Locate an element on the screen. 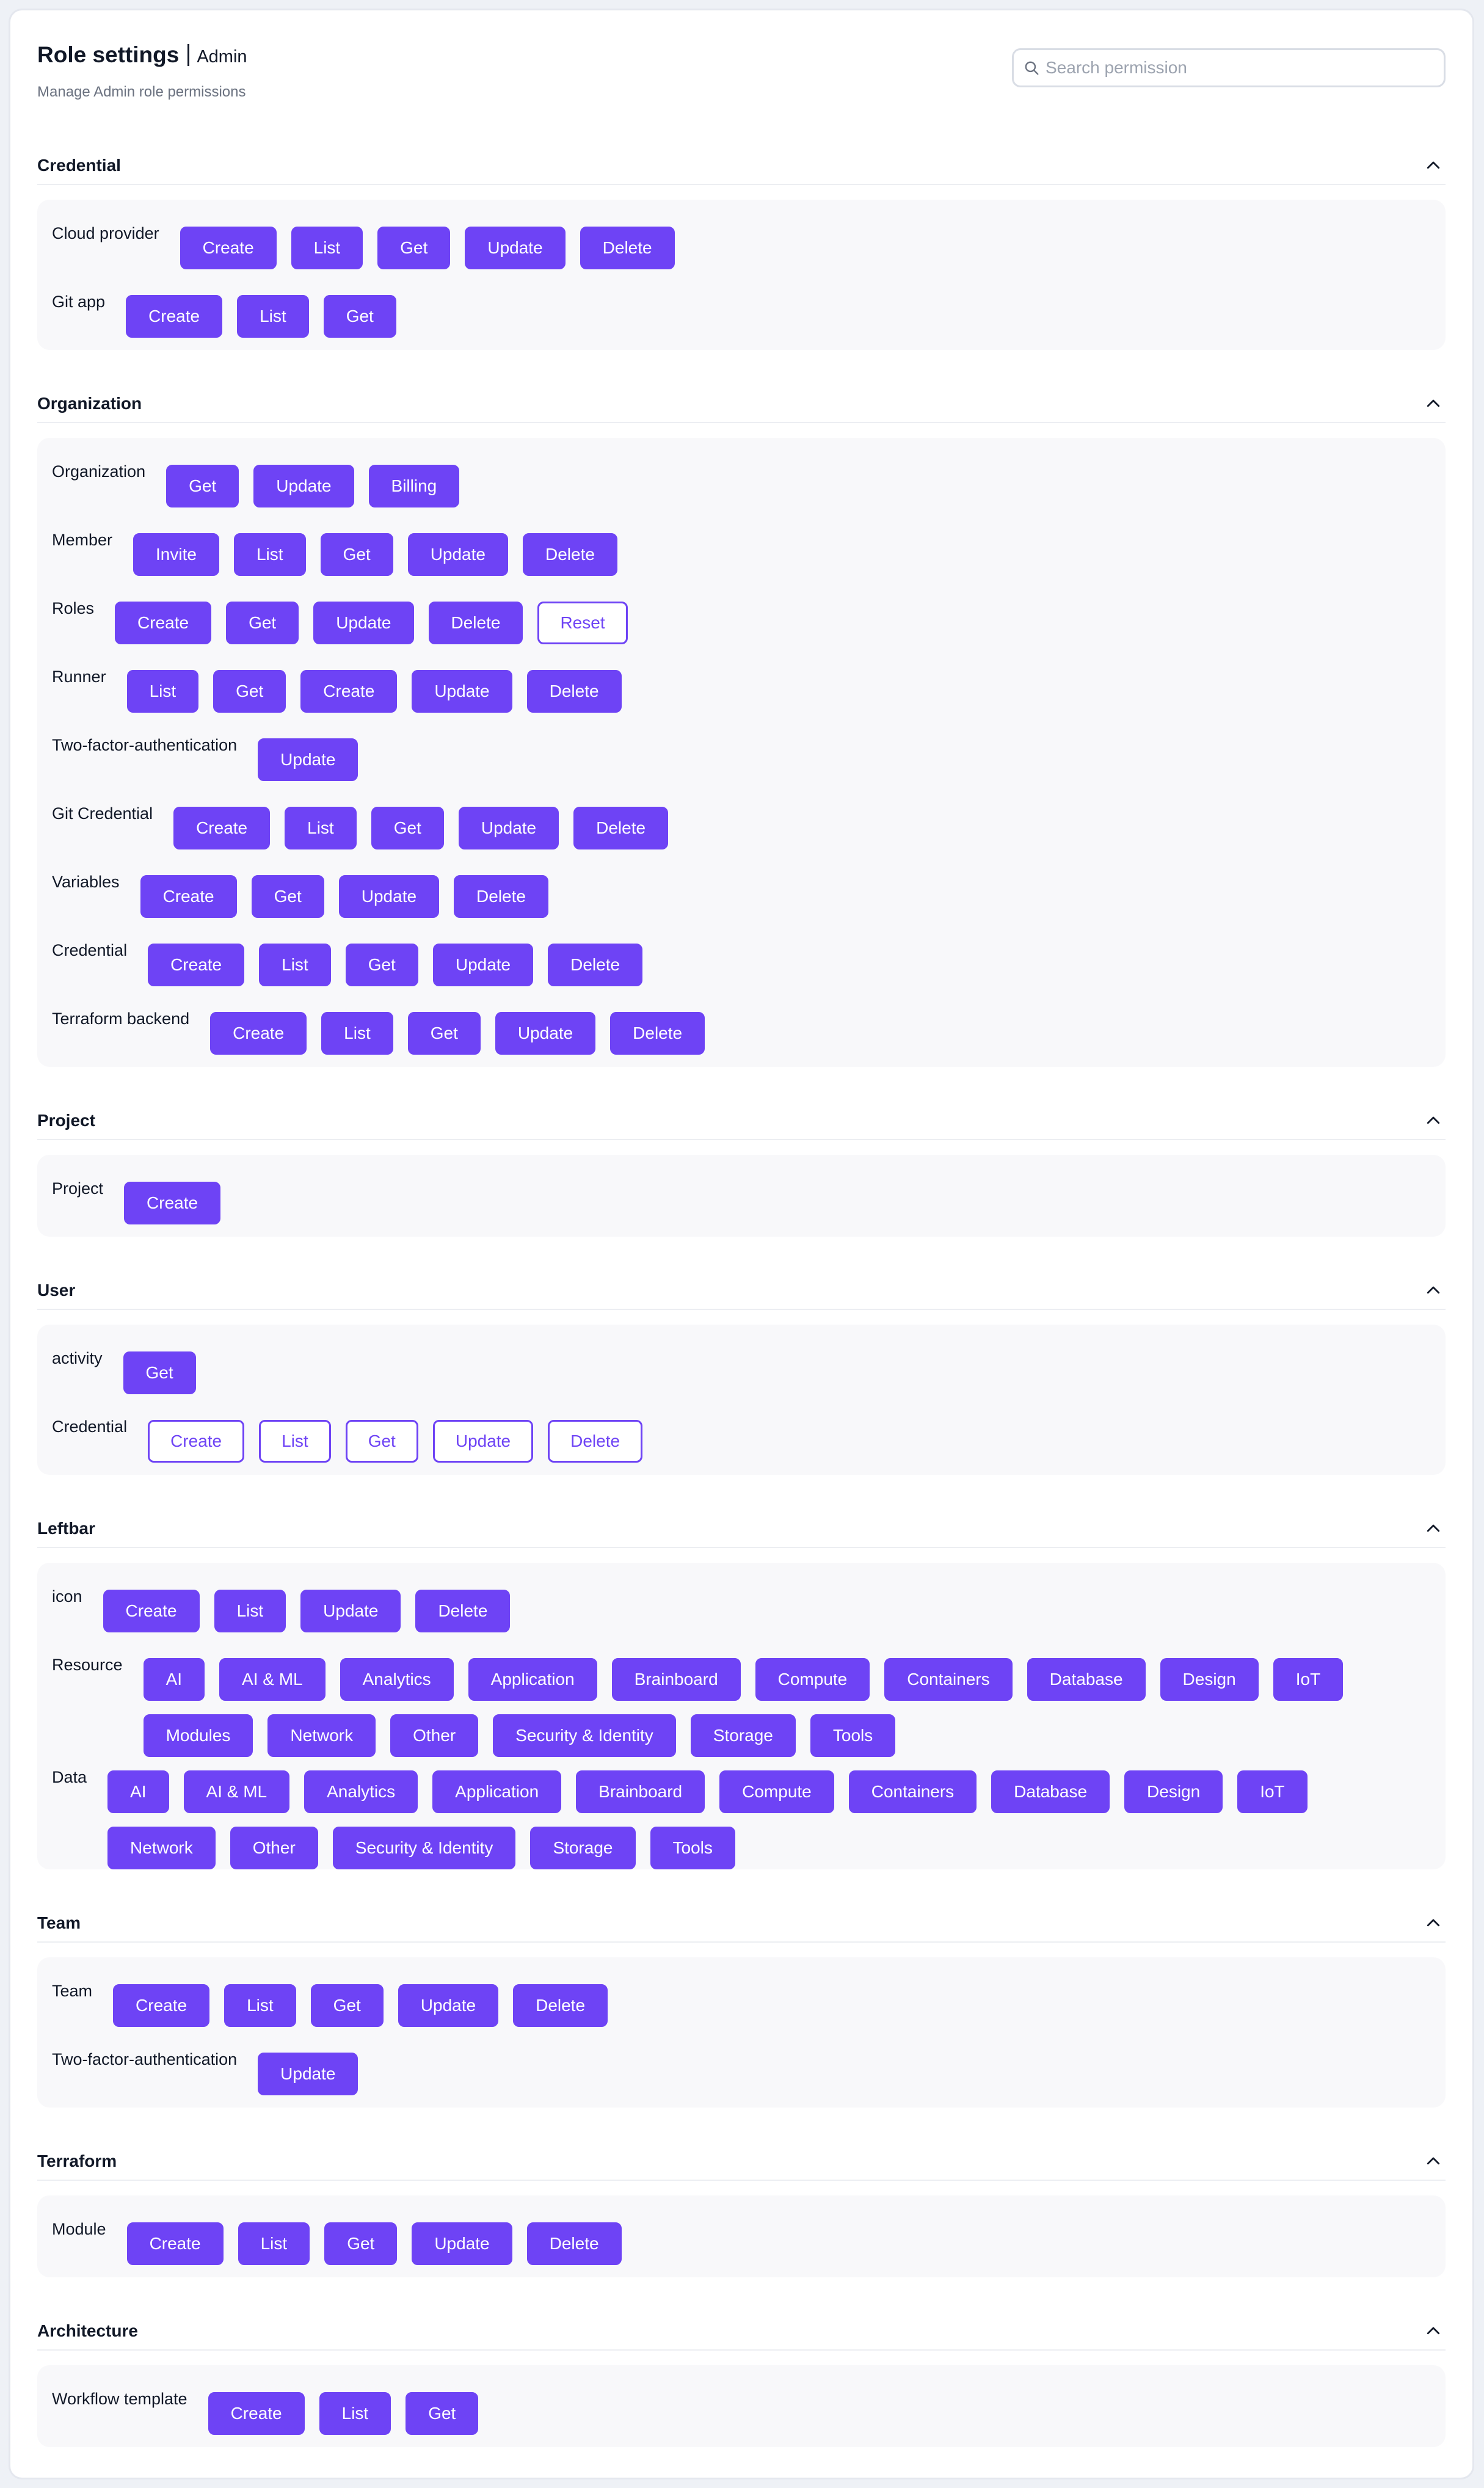 This screenshot has height=2488, width=1484. permission-billing-button: Billing is located at coordinates (414, 486).